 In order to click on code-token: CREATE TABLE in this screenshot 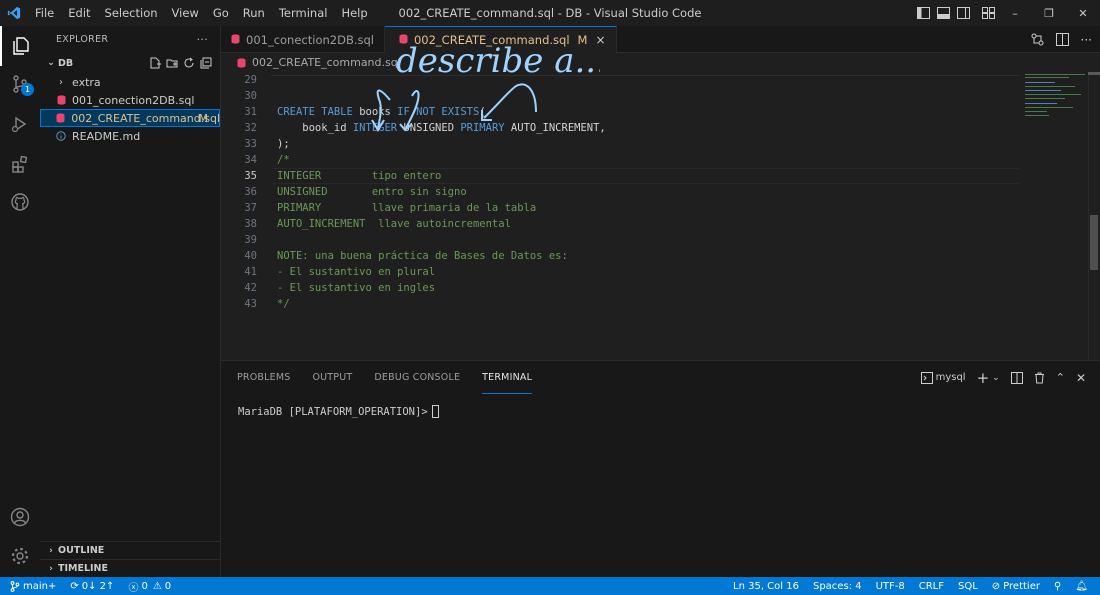, I will do `click(318, 112)`.